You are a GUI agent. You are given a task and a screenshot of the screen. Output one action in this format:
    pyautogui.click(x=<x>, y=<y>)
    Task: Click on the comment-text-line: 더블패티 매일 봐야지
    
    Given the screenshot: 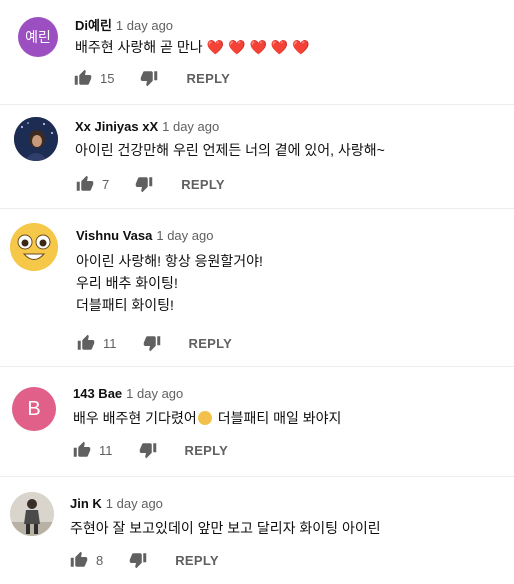 What is the action you would take?
    pyautogui.click(x=279, y=418)
    